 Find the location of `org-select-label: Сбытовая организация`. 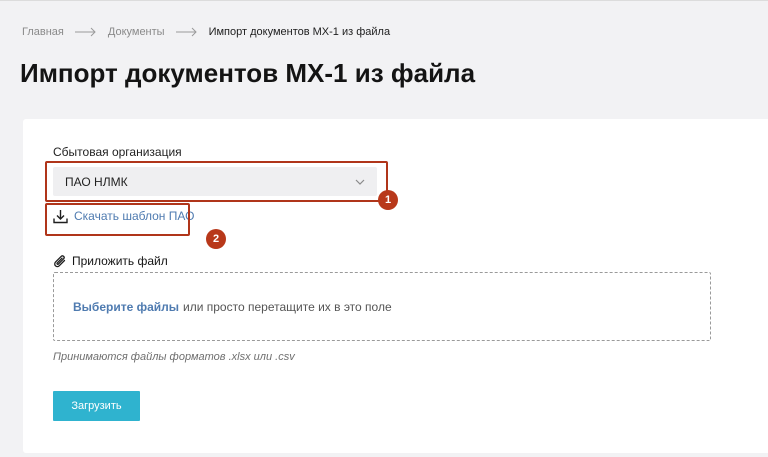

org-select-label: Сбытовая организация is located at coordinates (117, 152).